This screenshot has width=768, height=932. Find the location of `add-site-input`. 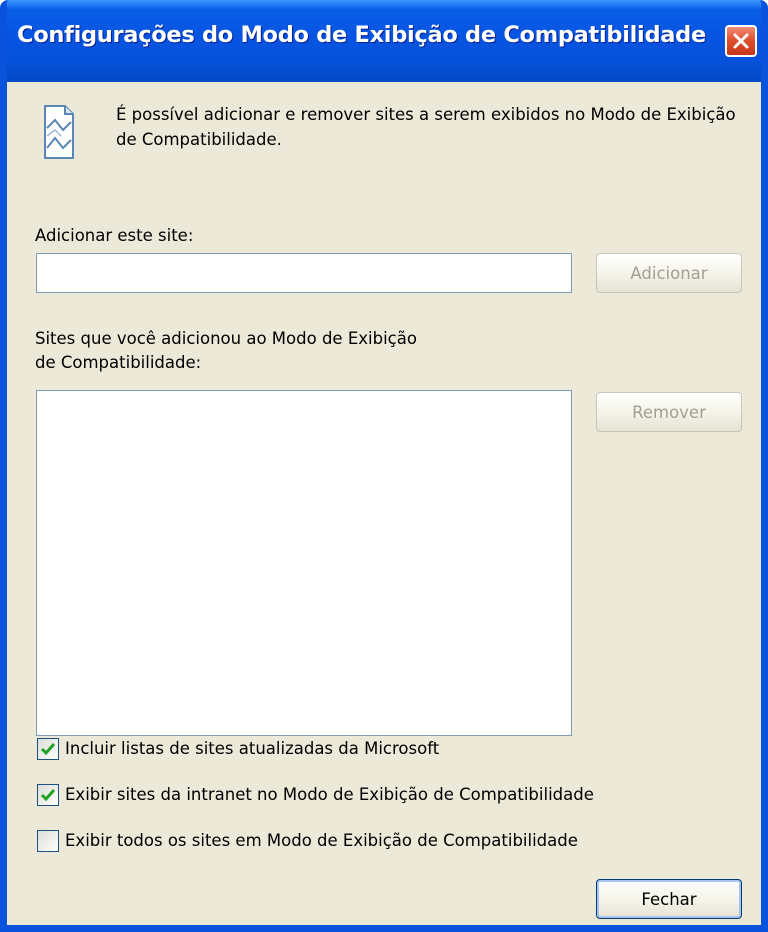

add-site-input is located at coordinates (304, 273).